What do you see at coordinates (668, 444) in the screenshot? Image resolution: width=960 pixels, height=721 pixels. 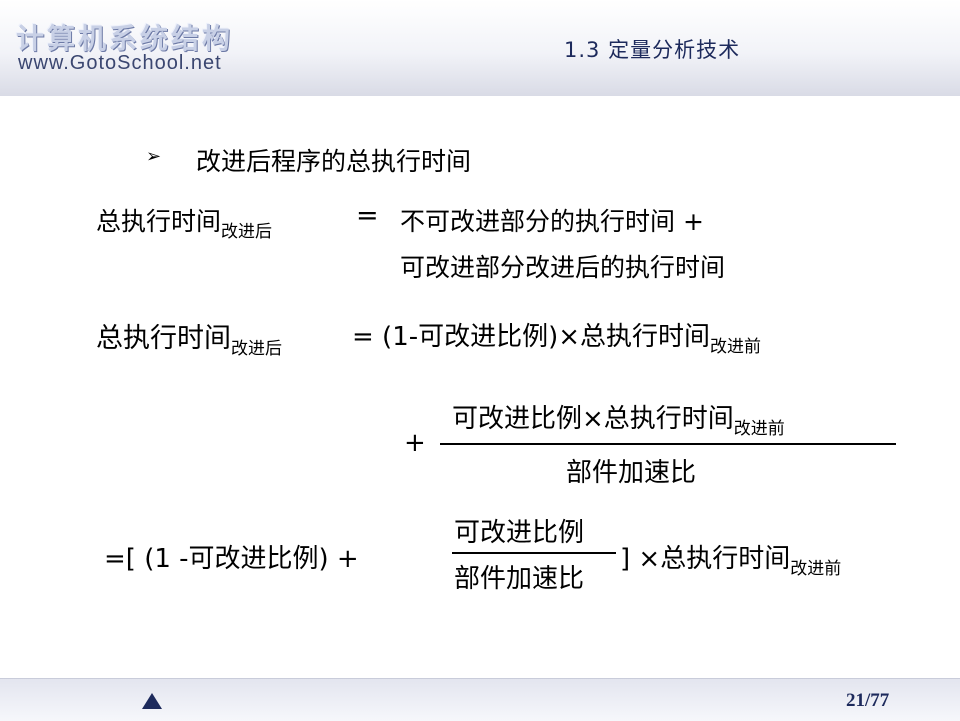 I see `eq3-fraction-bar` at bounding box center [668, 444].